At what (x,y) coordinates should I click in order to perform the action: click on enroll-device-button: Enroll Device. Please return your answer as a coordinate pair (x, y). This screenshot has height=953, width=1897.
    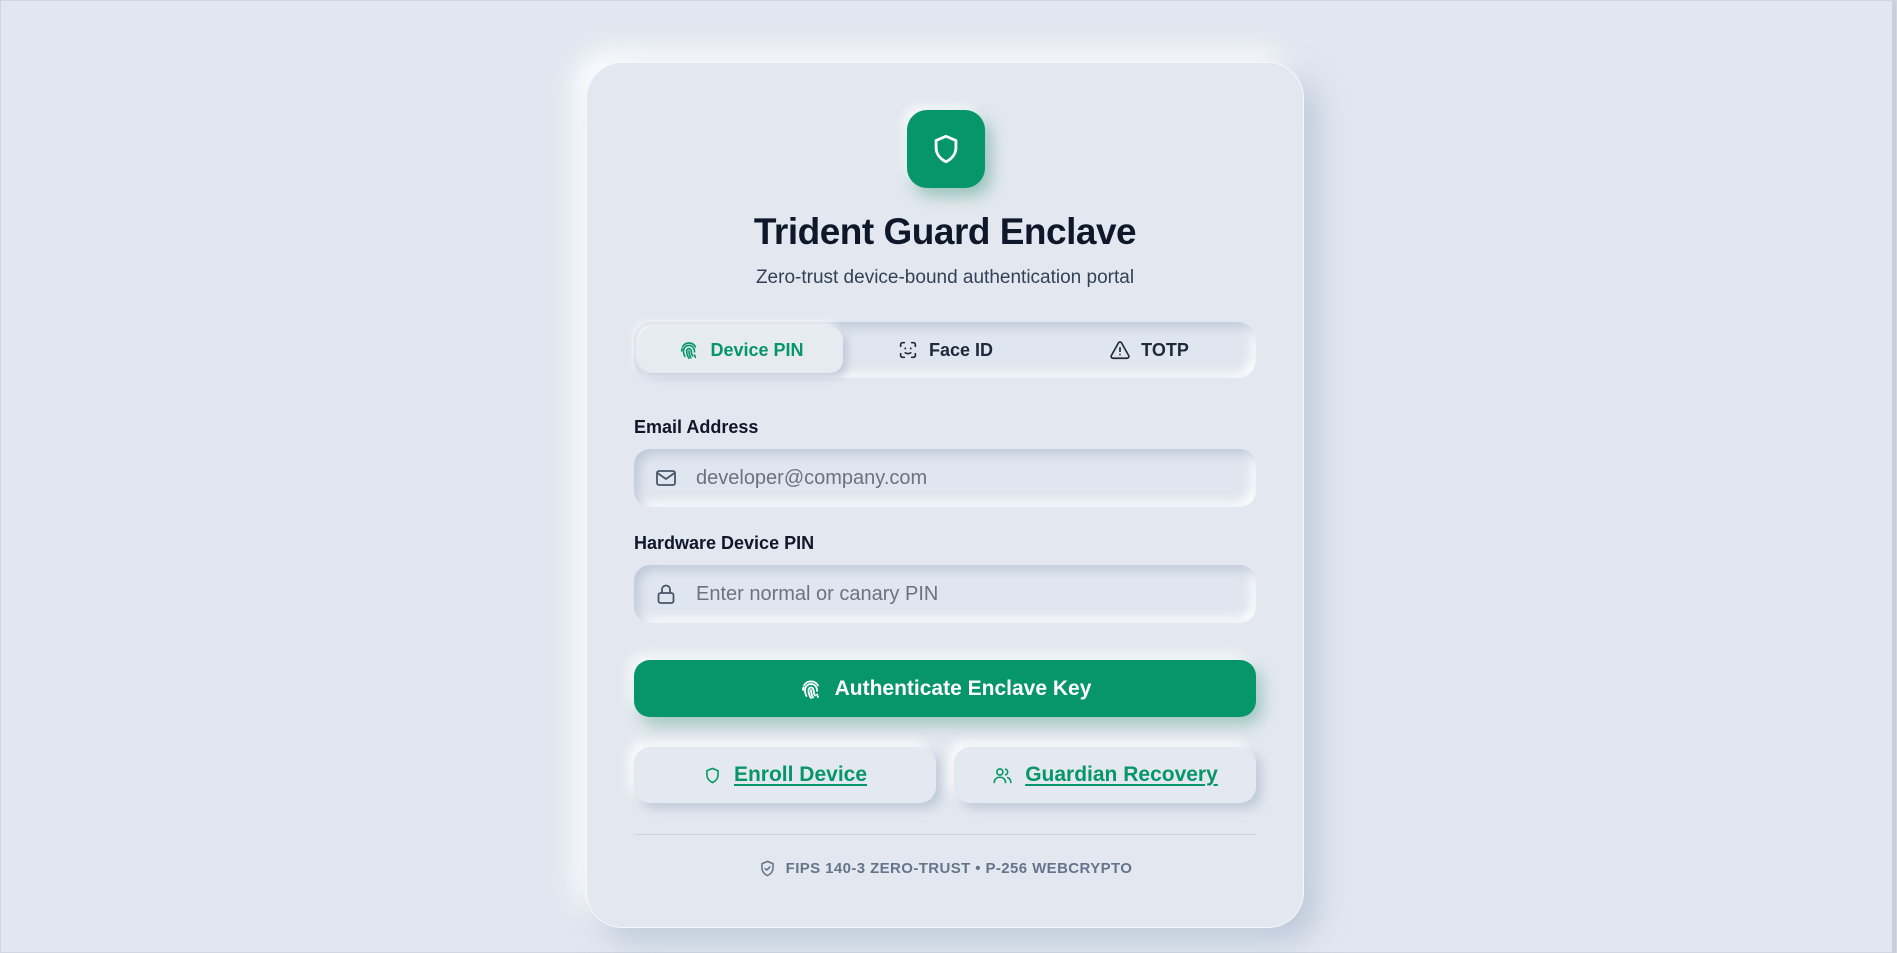
    Looking at the image, I should click on (785, 775).